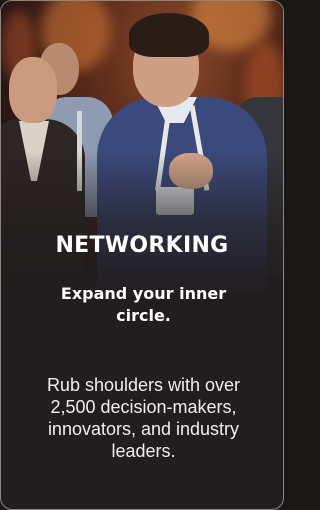 The height and width of the screenshot is (510, 320). Describe the element at coordinates (33, 90) in the screenshot. I see `left-attendee-head` at that location.